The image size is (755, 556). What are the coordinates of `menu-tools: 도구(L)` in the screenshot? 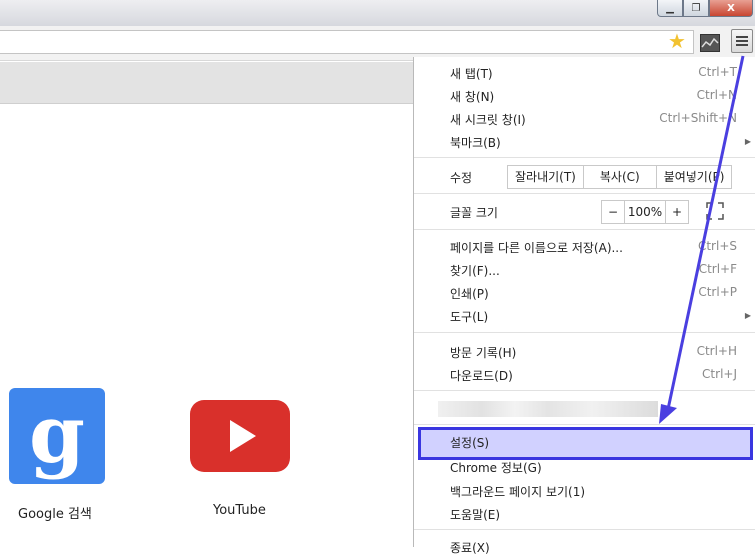 It's located at (469, 316).